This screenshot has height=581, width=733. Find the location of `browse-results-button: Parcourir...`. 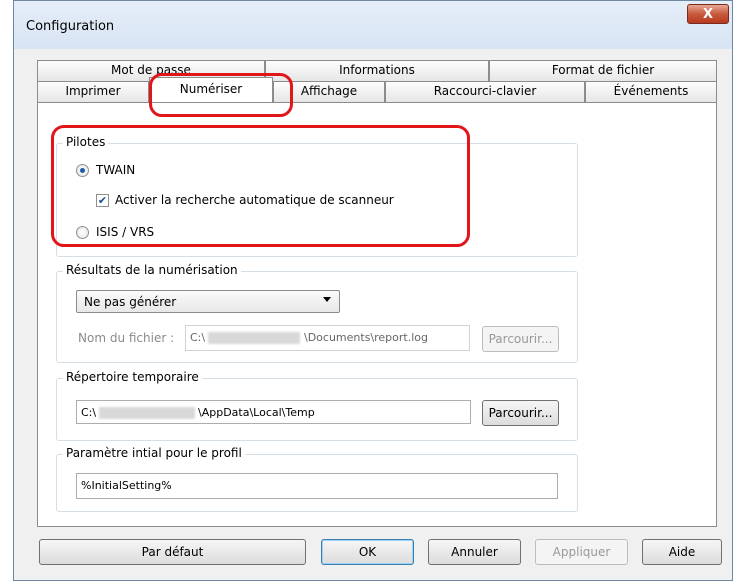

browse-results-button: Parcourir... is located at coordinates (520, 339).